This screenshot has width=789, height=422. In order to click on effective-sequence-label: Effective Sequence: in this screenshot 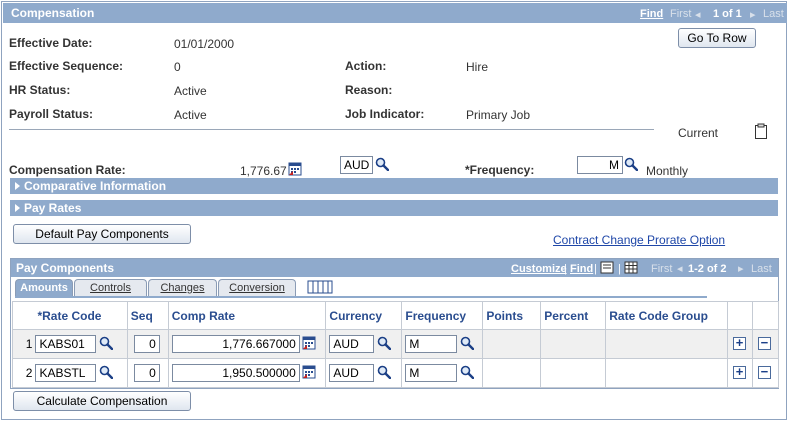, I will do `click(66, 66)`.